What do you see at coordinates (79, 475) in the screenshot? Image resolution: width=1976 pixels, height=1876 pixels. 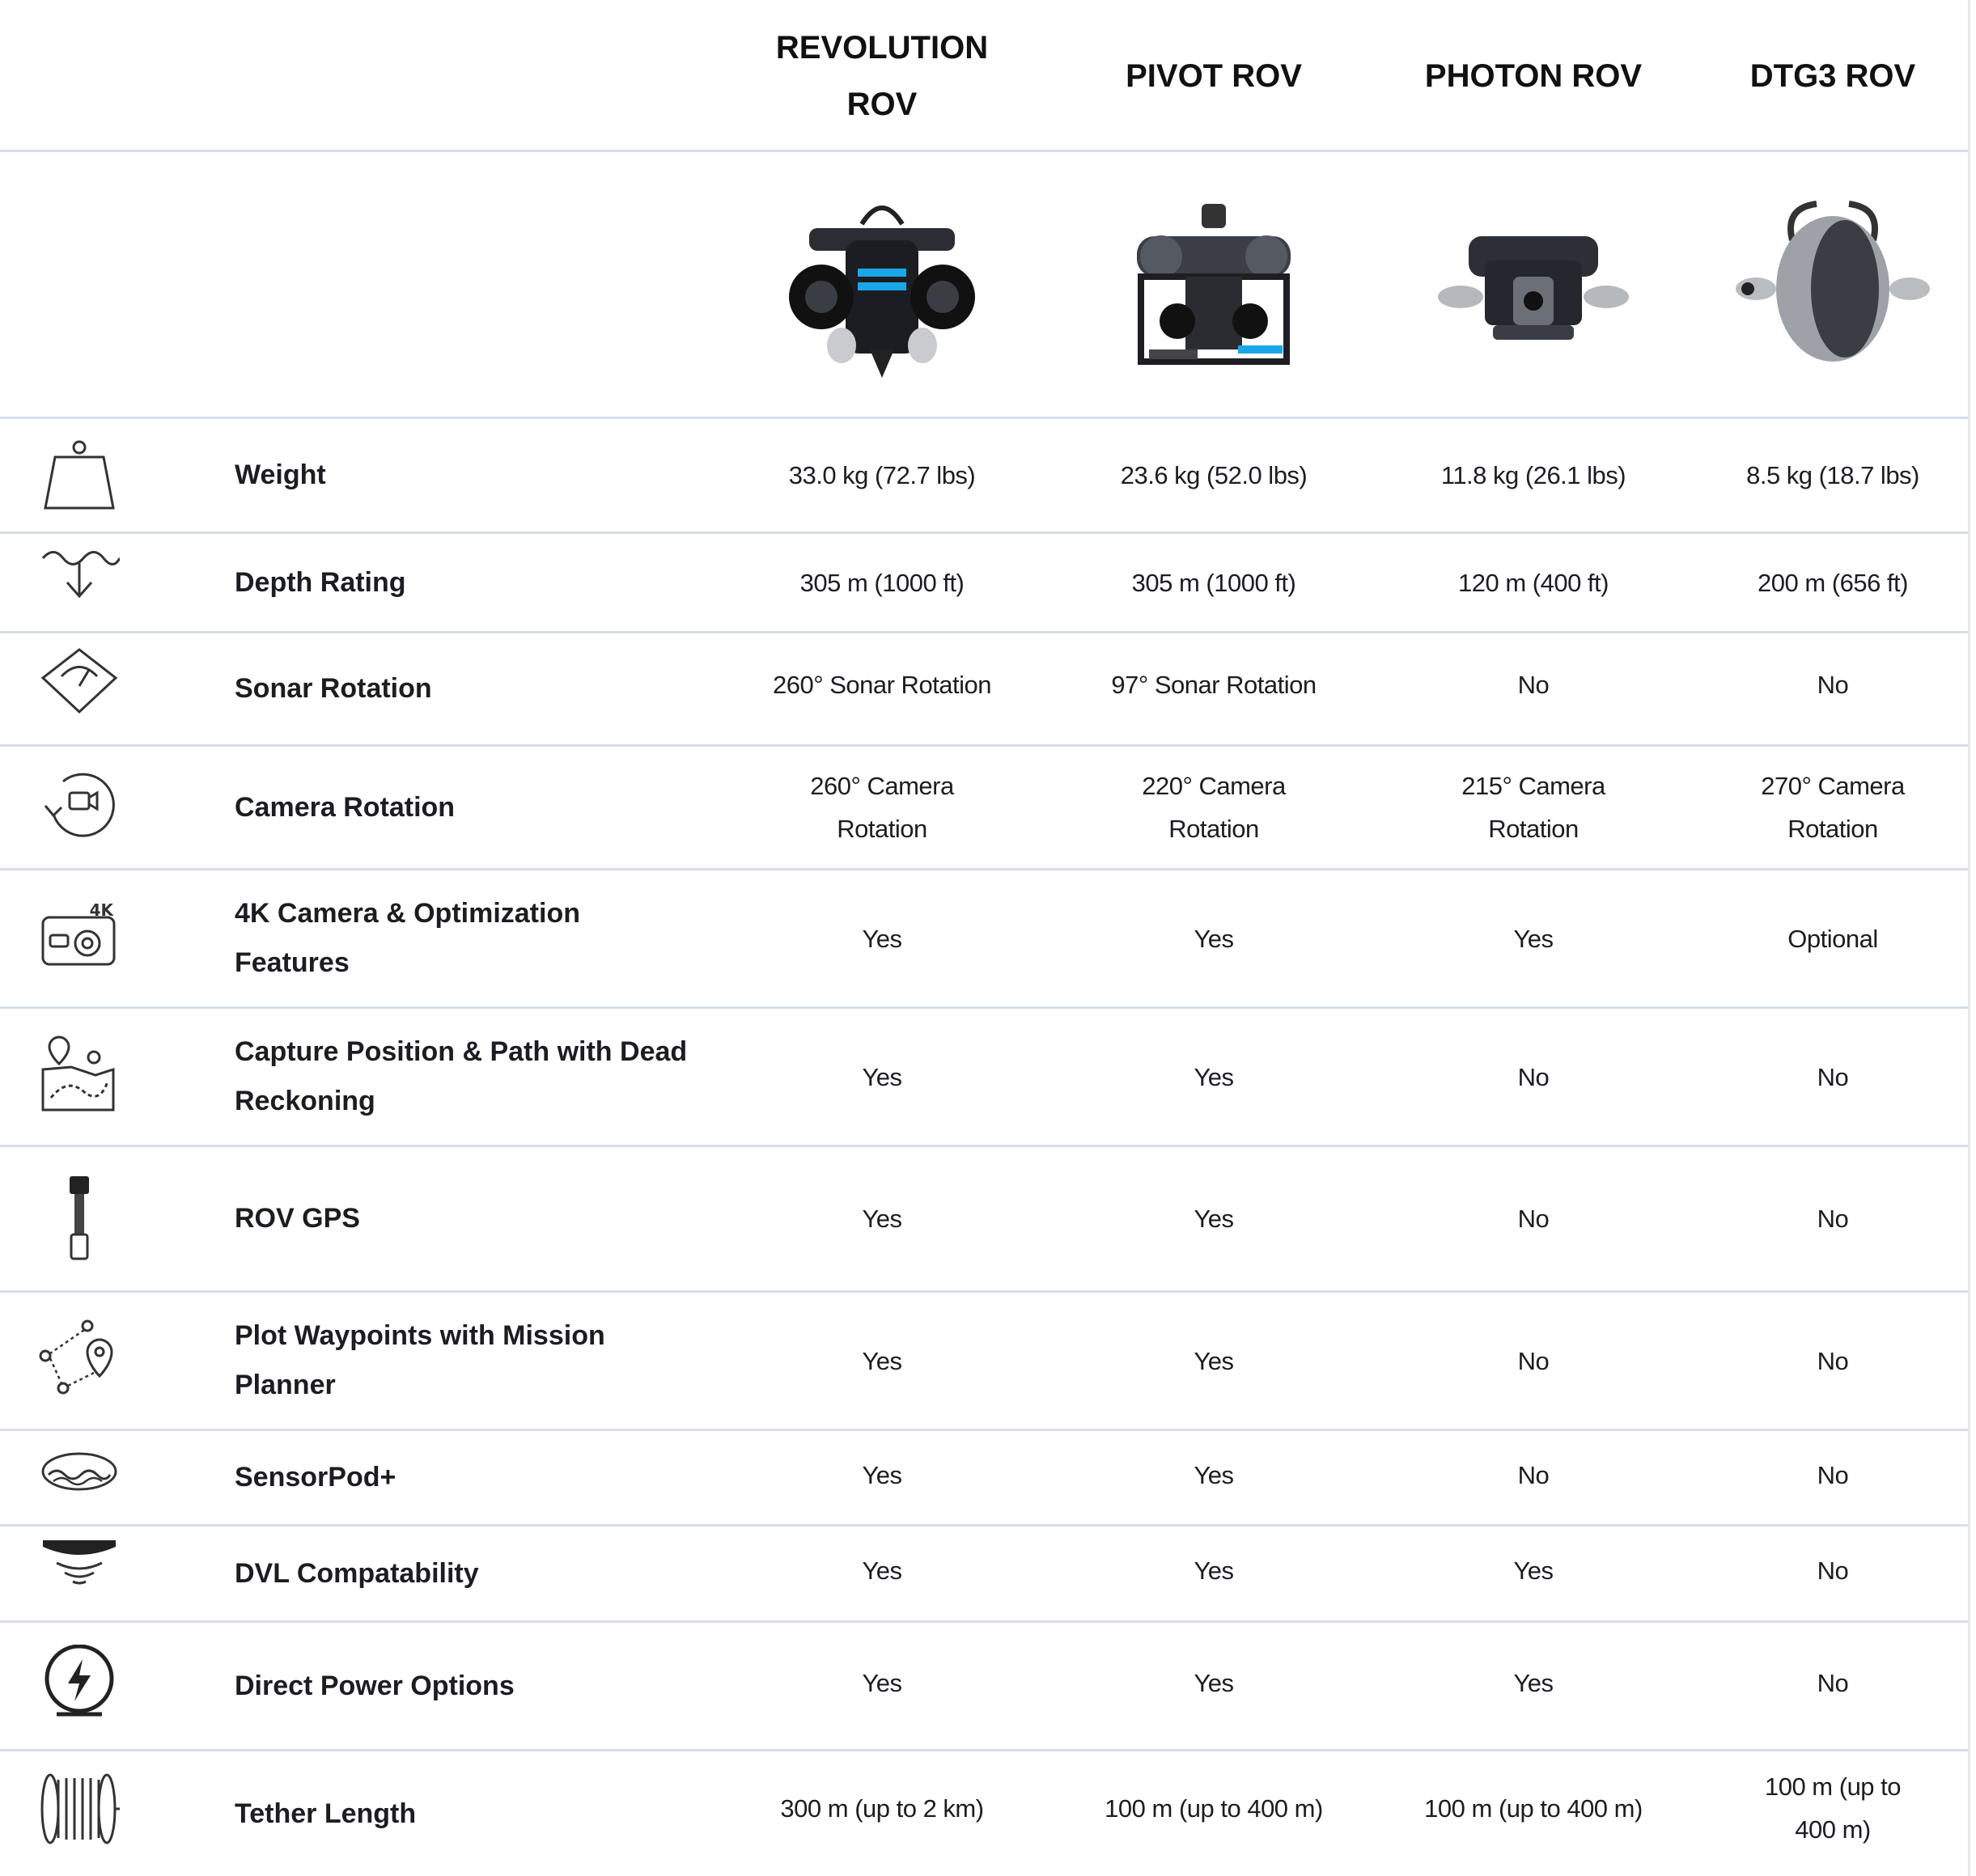 I see `weight-icon` at bounding box center [79, 475].